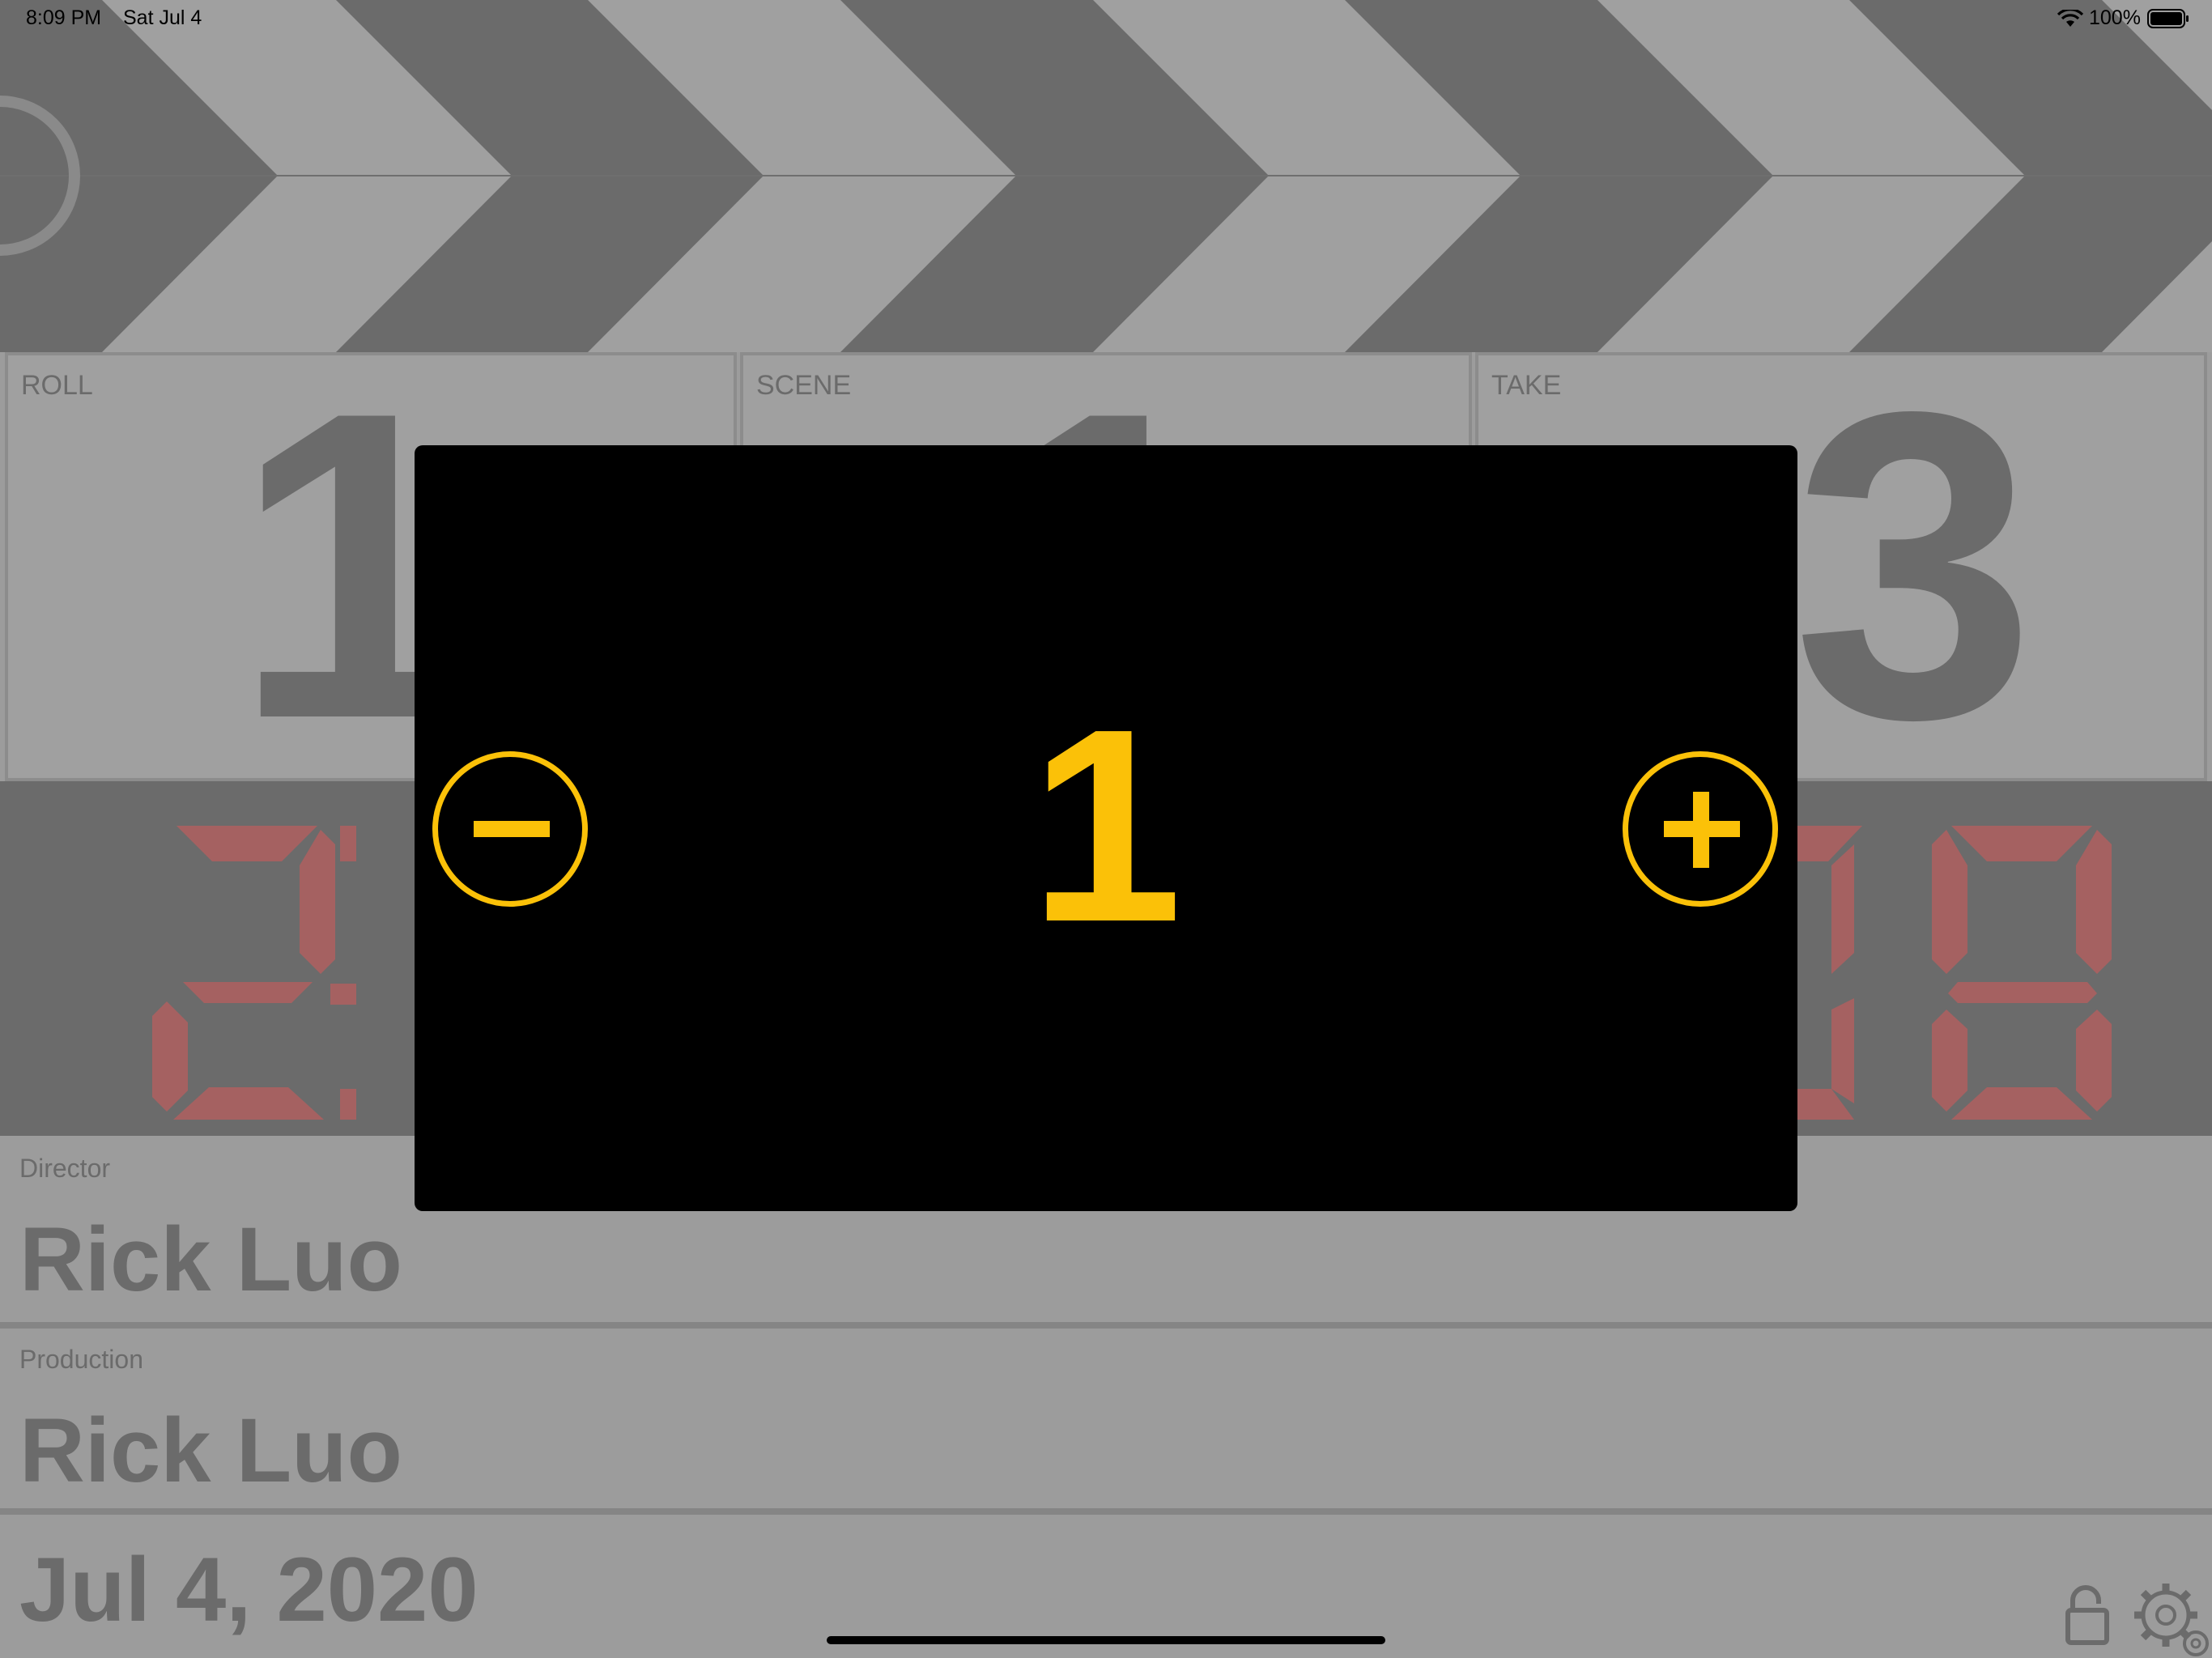 The height and width of the screenshot is (1658, 2212). What do you see at coordinates (81, 1359) in the screenshot?
I see `production-label: Production` at bounding box center [81, 1359].